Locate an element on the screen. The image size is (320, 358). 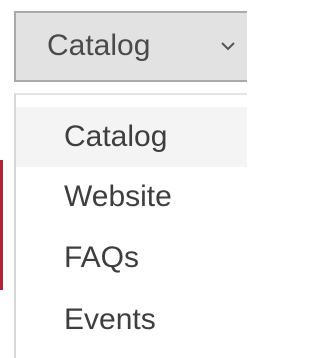
option-catalog: Catalog is located at coordinates (131, 137).